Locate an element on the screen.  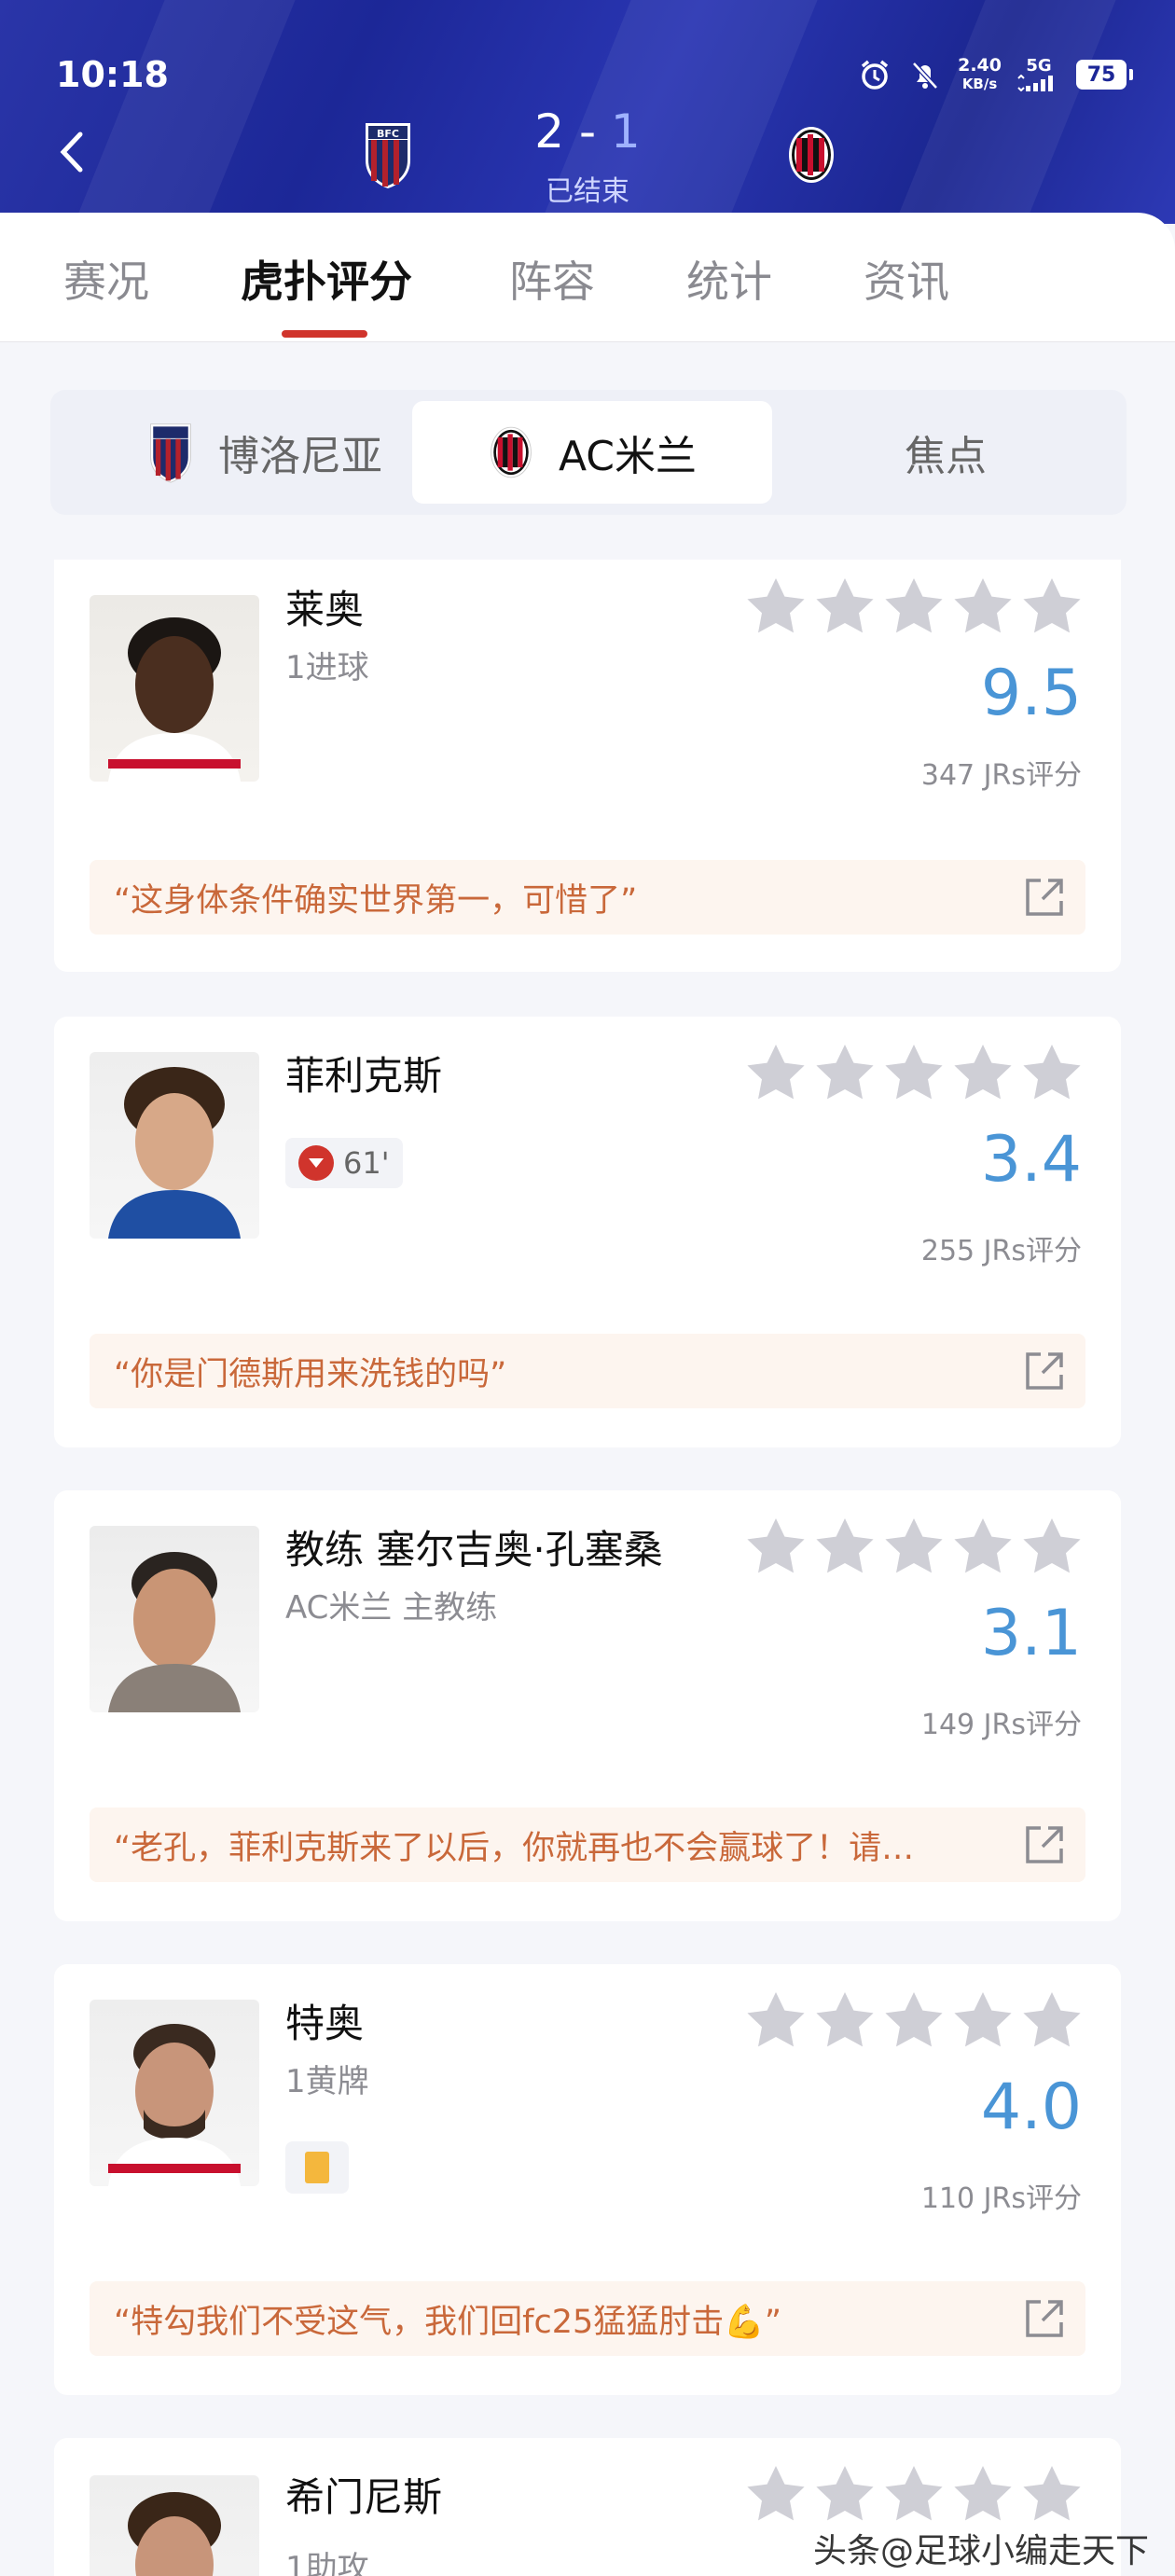
player-stat: 1黄牌 is located at coordinates (327, 2081).